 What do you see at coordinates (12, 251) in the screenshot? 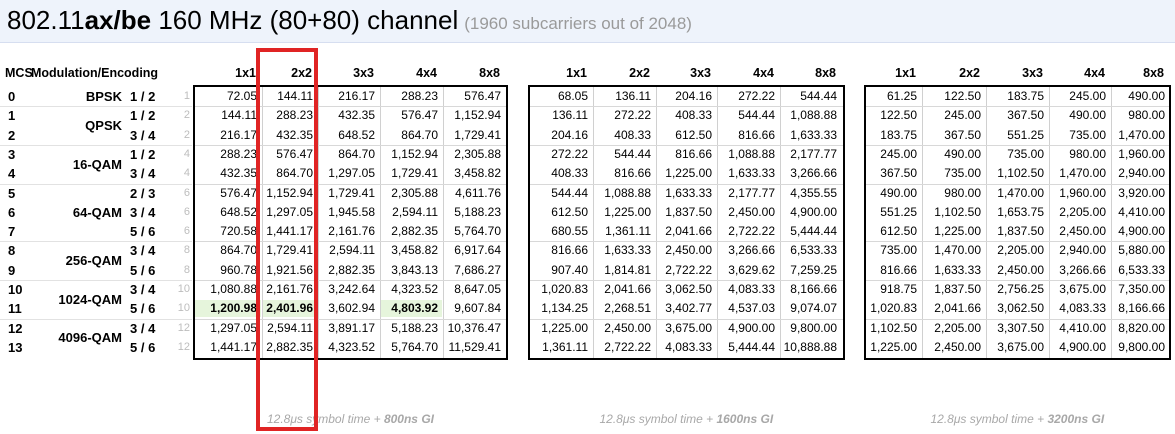
I see `mcs-index: 8` at bounding box center [12, 251].